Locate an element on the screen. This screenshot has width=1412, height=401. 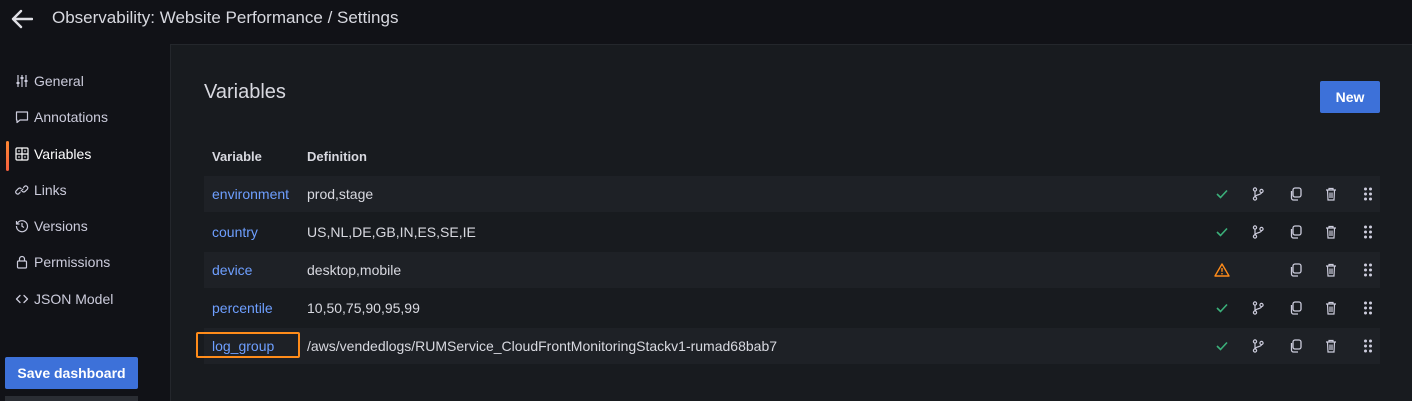
sidebar-item-label: Variables is located at coordinates (63, 154).